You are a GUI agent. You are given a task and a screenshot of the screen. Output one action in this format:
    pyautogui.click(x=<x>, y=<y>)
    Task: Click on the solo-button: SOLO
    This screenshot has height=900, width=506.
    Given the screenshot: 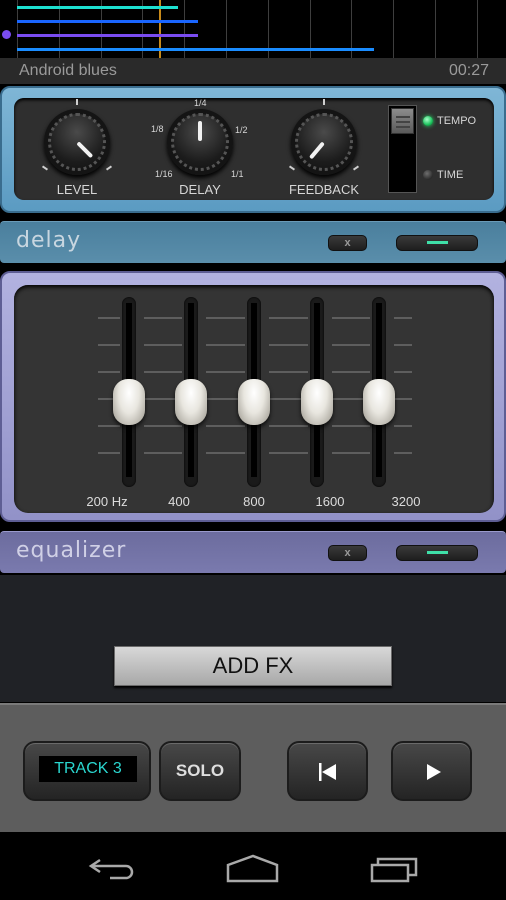 What is the action you would take?
    pyautogui.click(x=200, y=771)
    